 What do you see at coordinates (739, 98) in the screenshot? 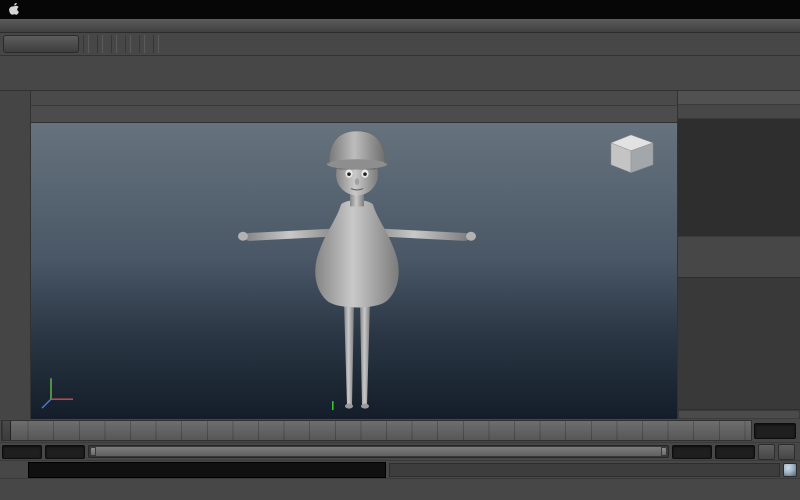
I see `channel-box-header` at bounding box center [739, 98].